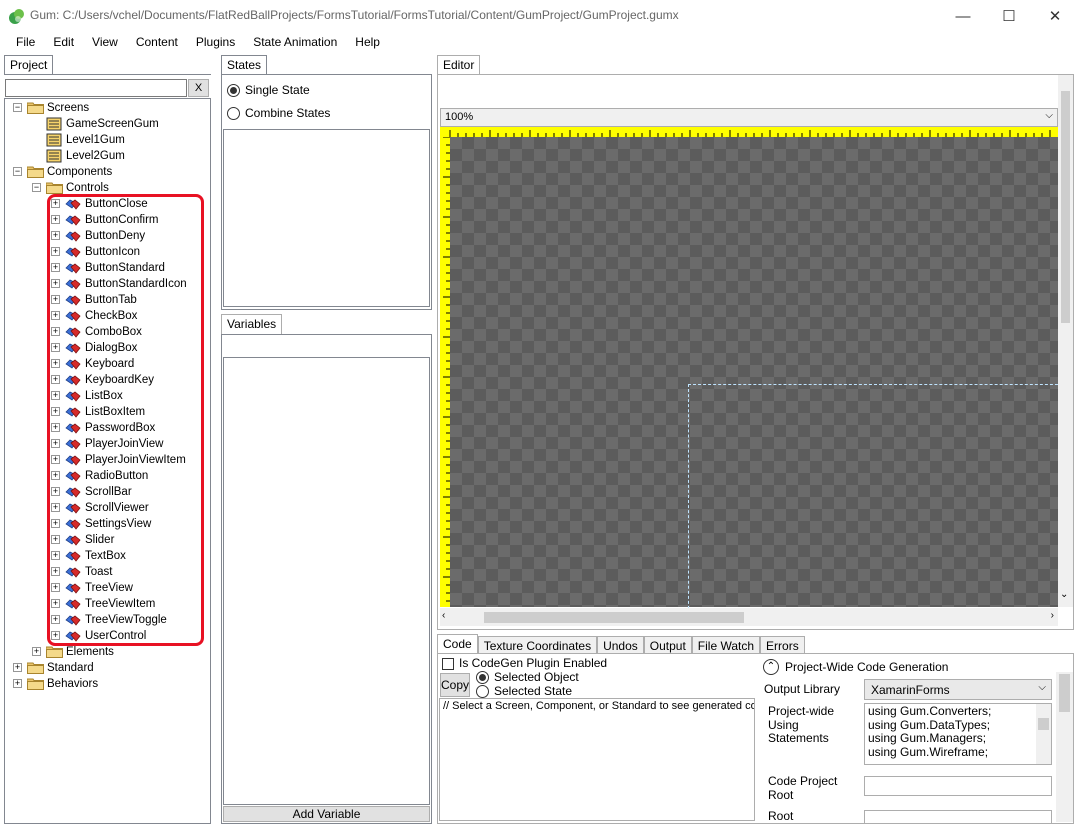  What do you see at coordinates (244, 65) in the screenshot?
I see `tab-states: States` at bounding box center [244, 65].